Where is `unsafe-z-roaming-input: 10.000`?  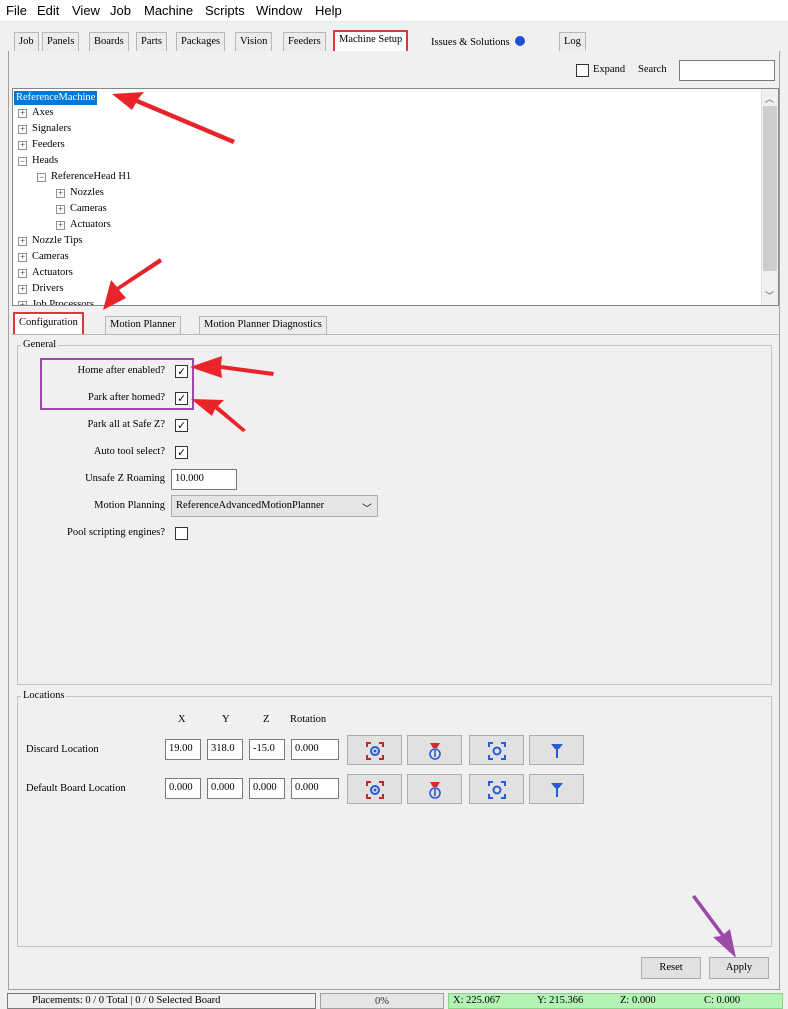 unsafe-z-roaming-input: 10.000 is located at coordinates (204, 479).